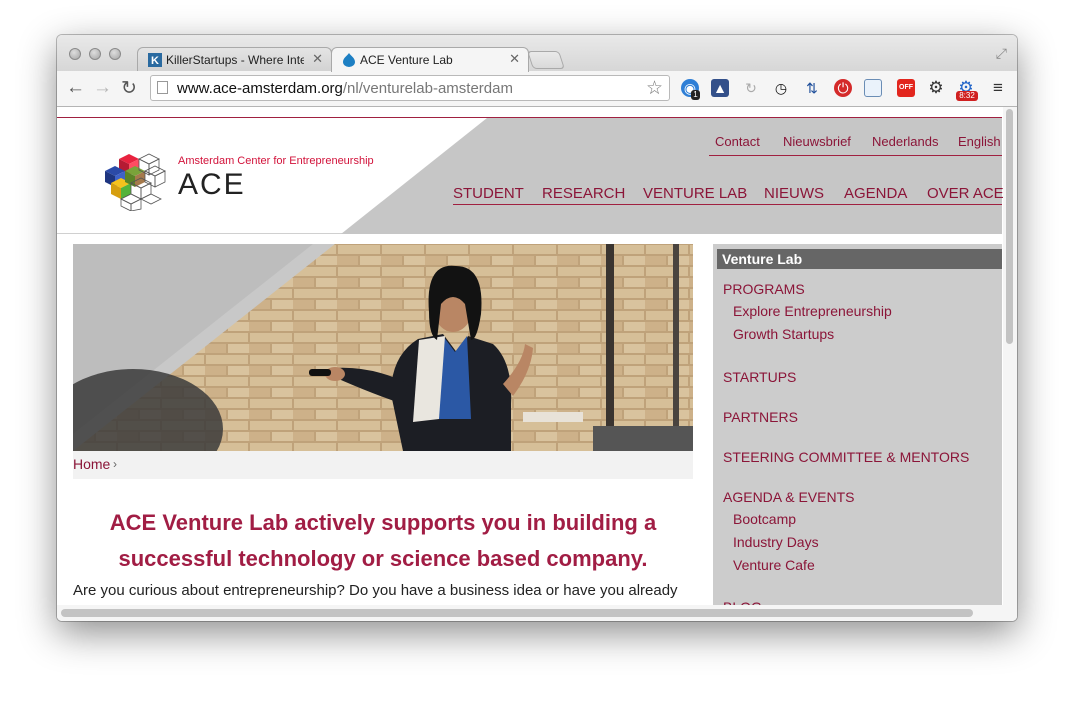 The height and width of the screenshot is (701, 1074). I want to click on toplinks-divider, so click(855, 155).